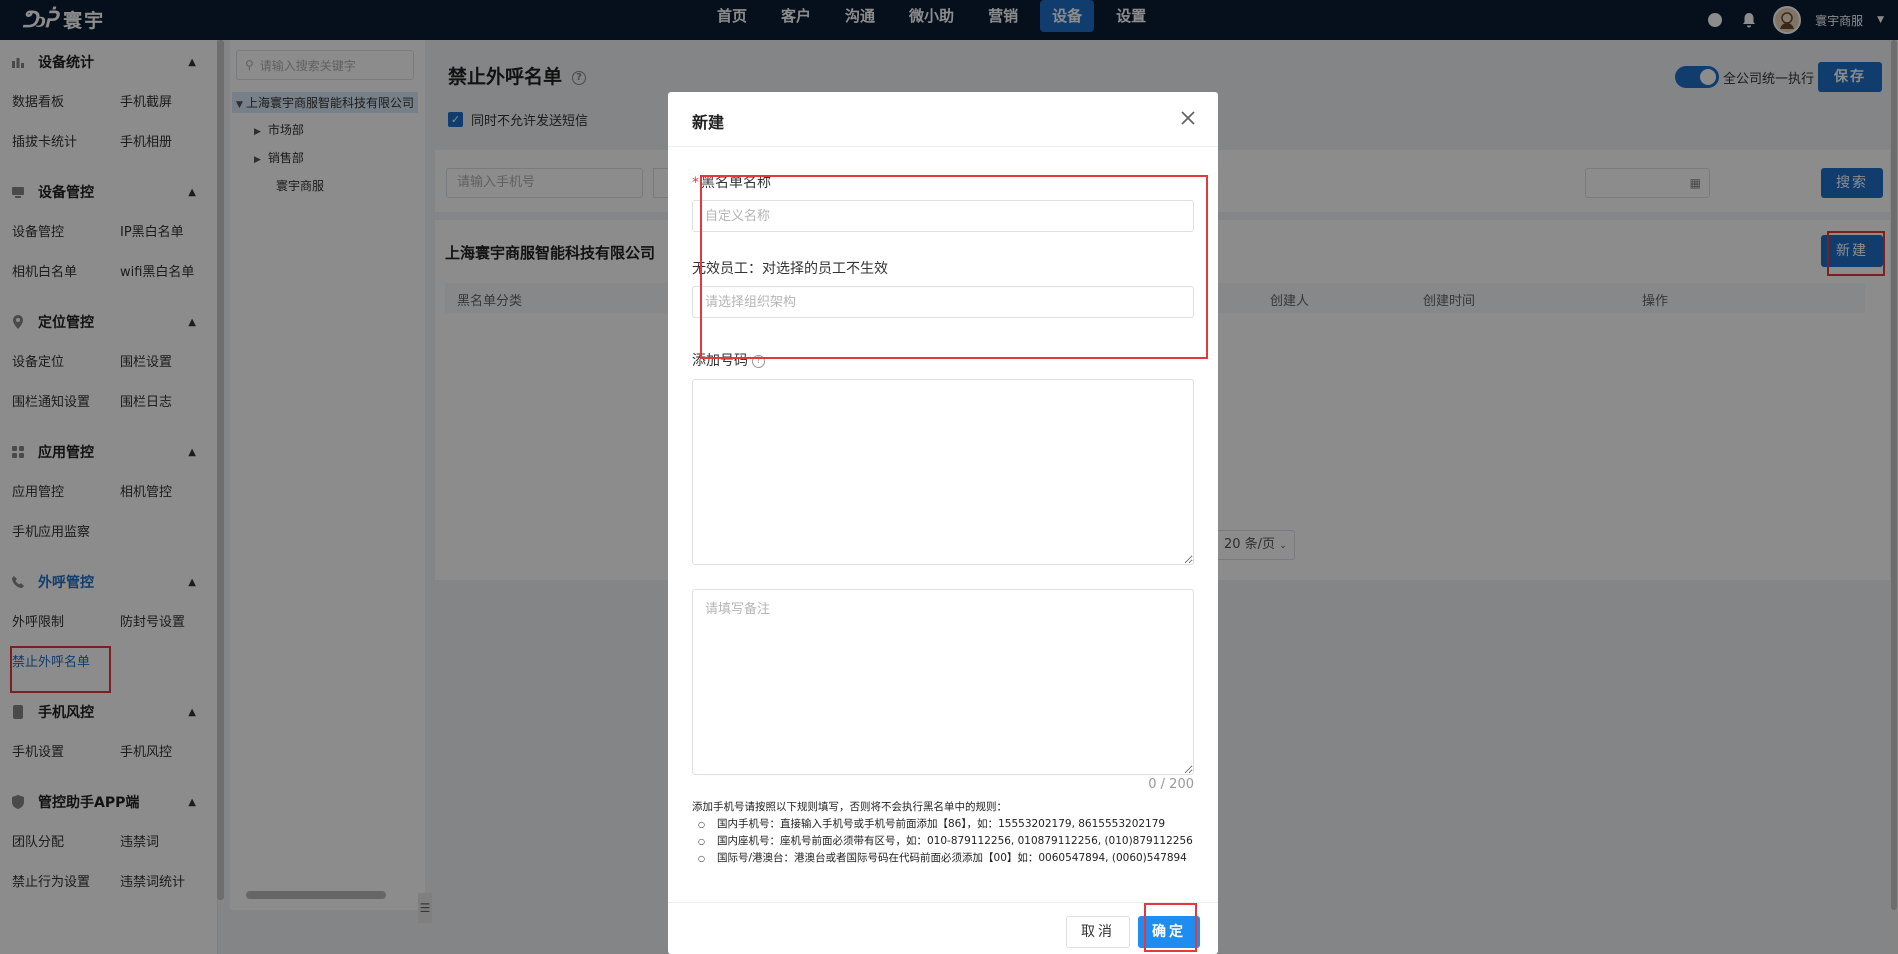  Describe the element at coordinates (849, 807) in the screenshot. I see `rules-intro: 添加手机号请按照以下规则填写，否则将不会执行黑名单中的规则：` at that location.